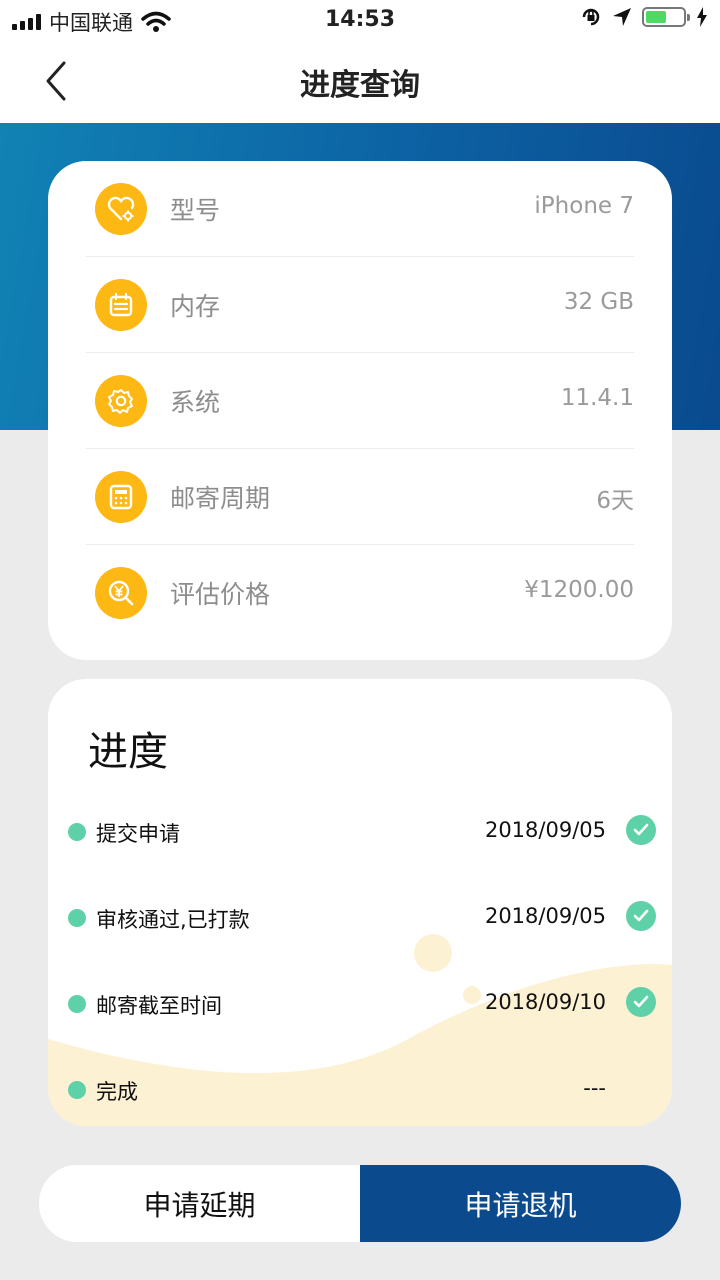 This screenshot has width=720, height=1280. What do you see at coordinates (360, 593) in the screenshot?
I see `info-row-price: 评估价格 ¥1200.00` at bounding box center [360, 593].